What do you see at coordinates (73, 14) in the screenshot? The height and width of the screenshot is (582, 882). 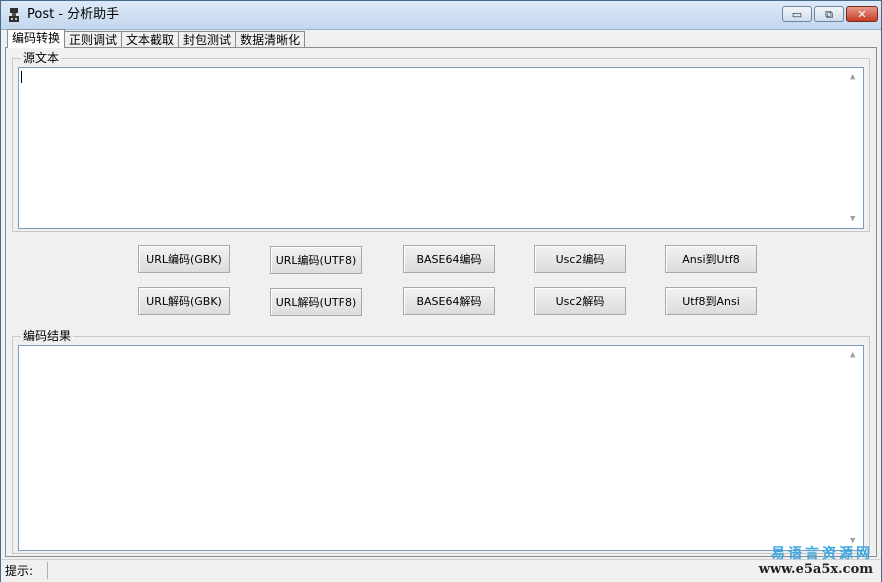 I see `window-title: Post - 分析助手` at bounding box center [73, 14].